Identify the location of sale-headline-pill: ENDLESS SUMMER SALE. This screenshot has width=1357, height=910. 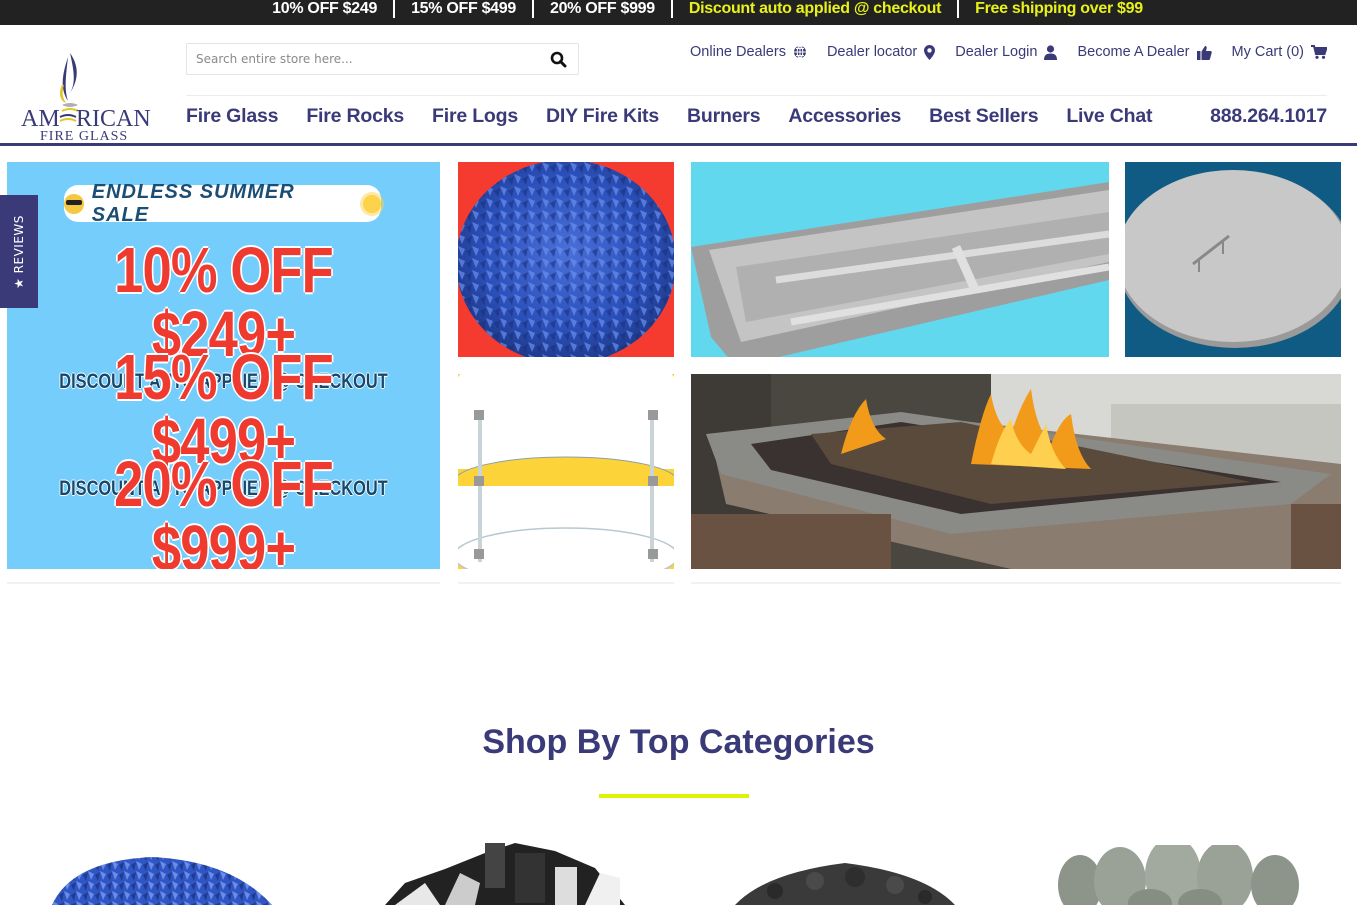
(222, 203).